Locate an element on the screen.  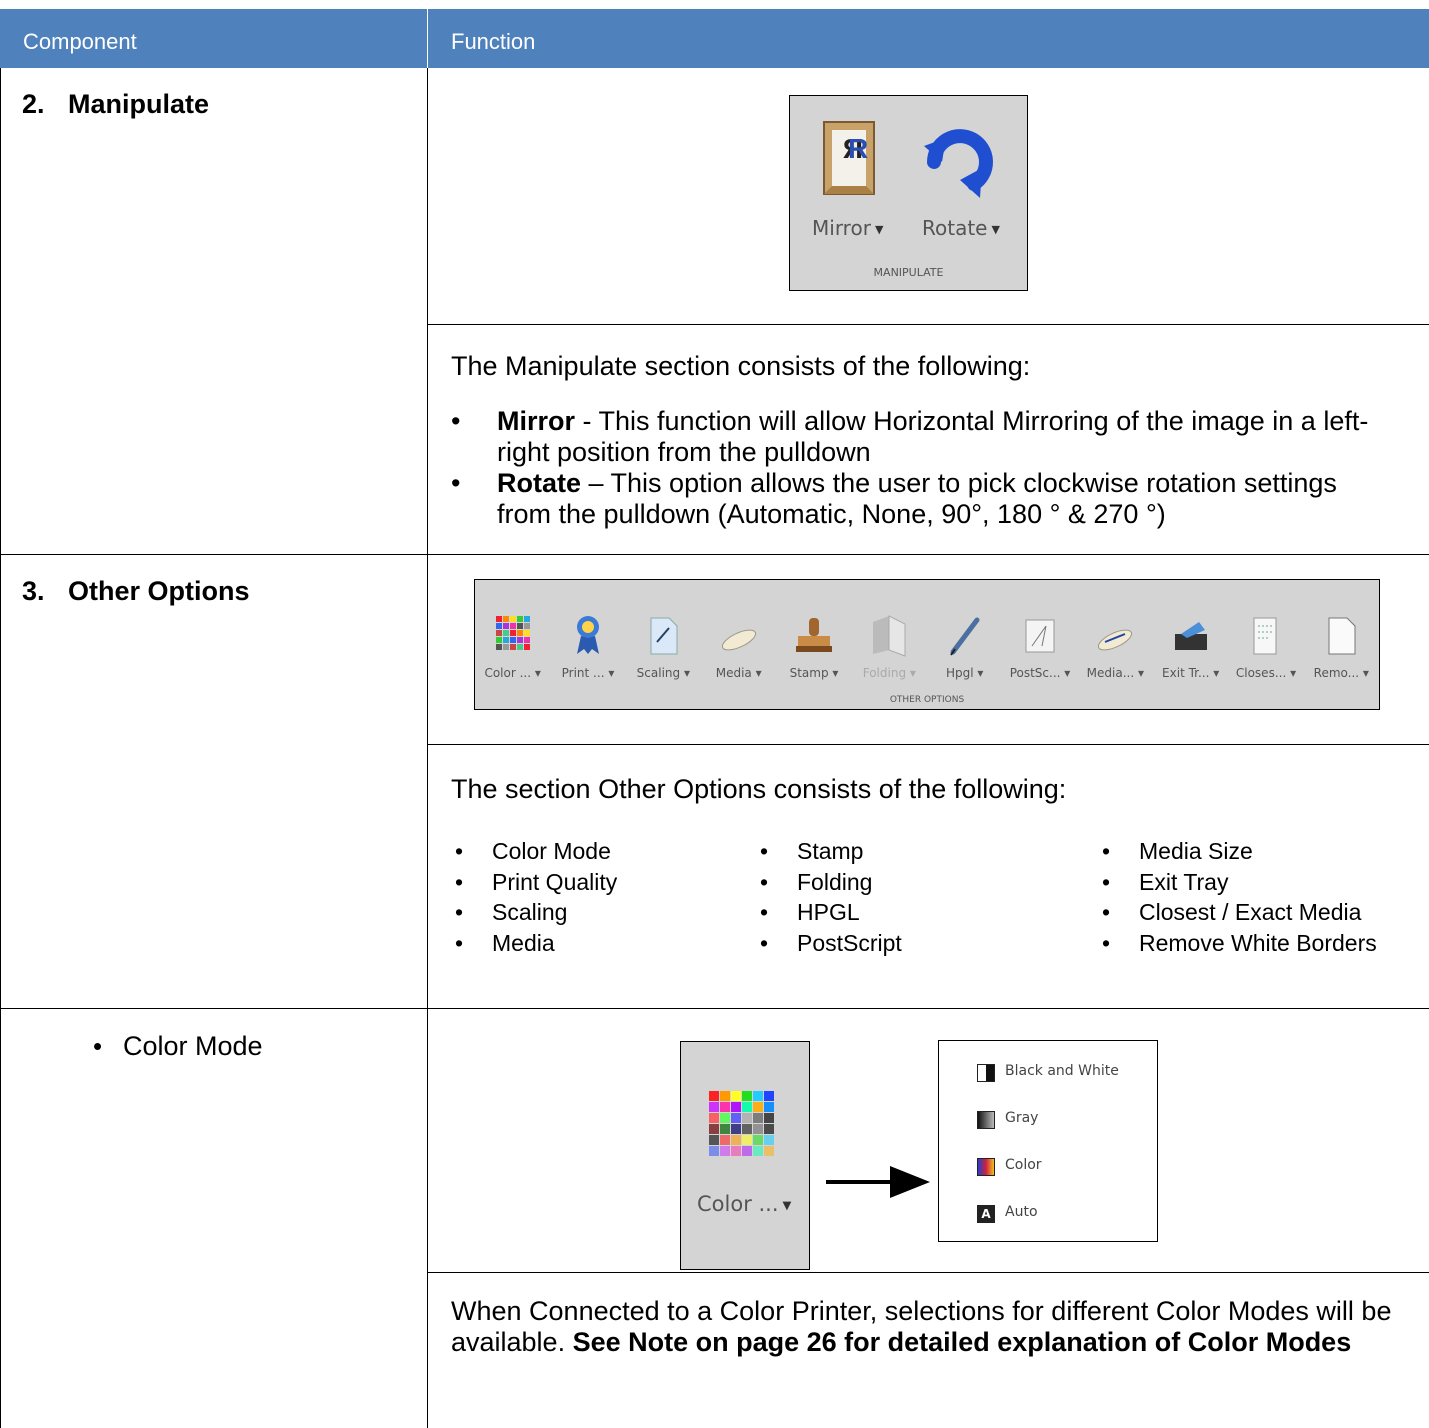
toolbar-button-label: Hpgl ▾ is located at coordinates (964, 673).